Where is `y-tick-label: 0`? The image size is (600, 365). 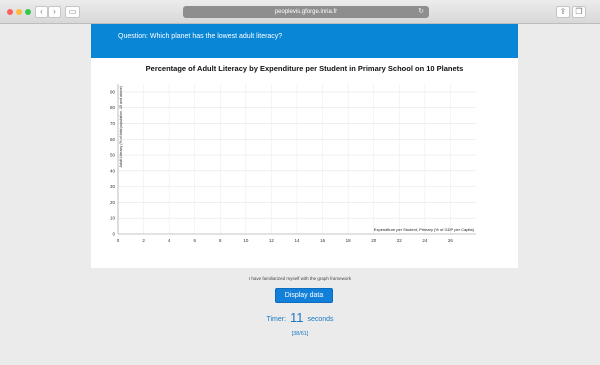
y-tick-label: 0 is located at coordinates (113, 234).